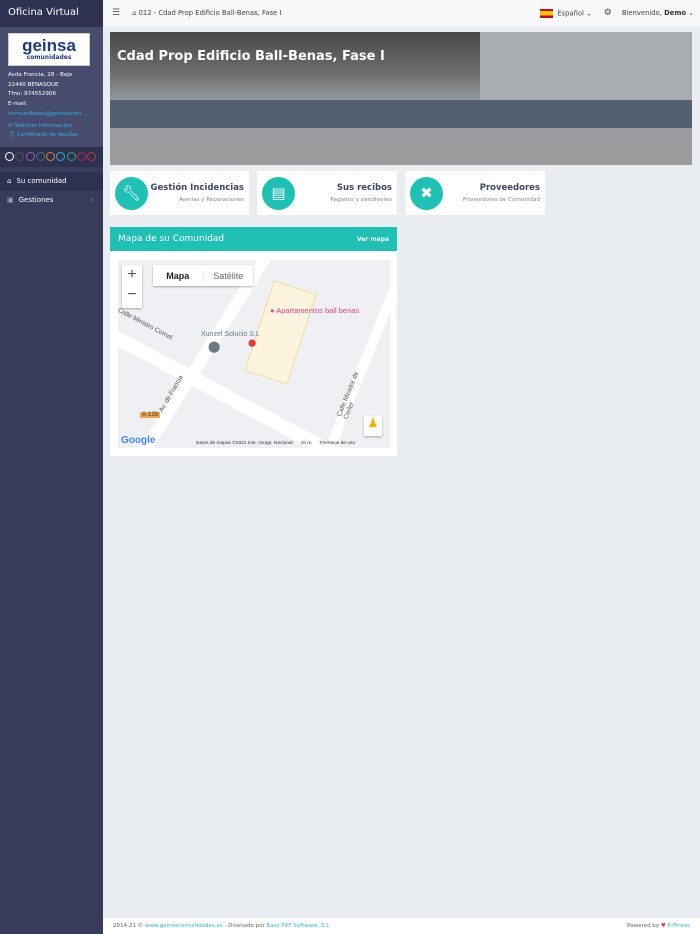 This screenshot has width=700, height=934. What do you see at coordinates (178, 276) in the screenshot?
I see `map-type-mapa: Mapa` at bounding box center [178, 276].